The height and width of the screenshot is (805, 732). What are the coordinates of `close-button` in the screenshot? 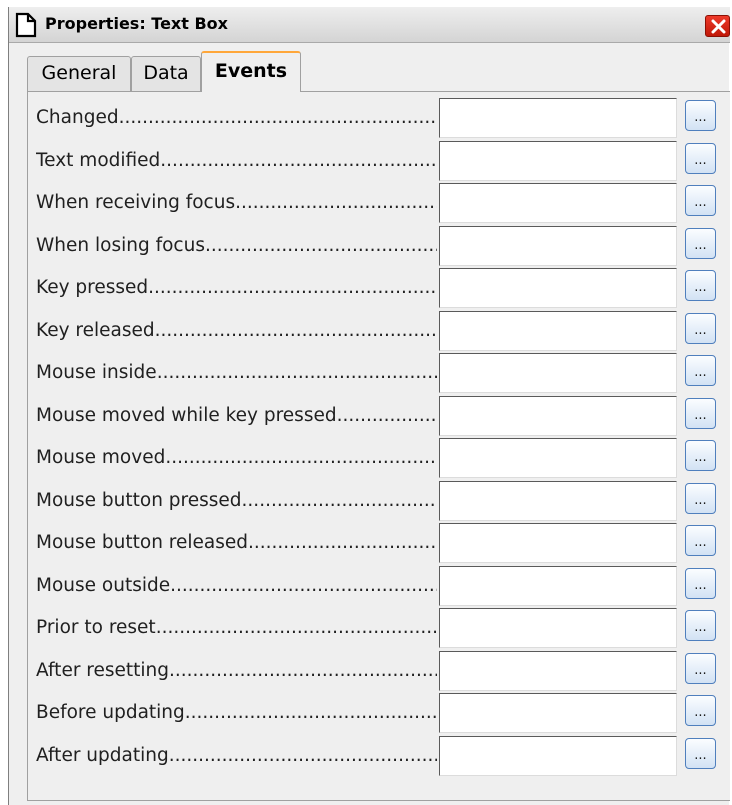 It's located at (717, 26).